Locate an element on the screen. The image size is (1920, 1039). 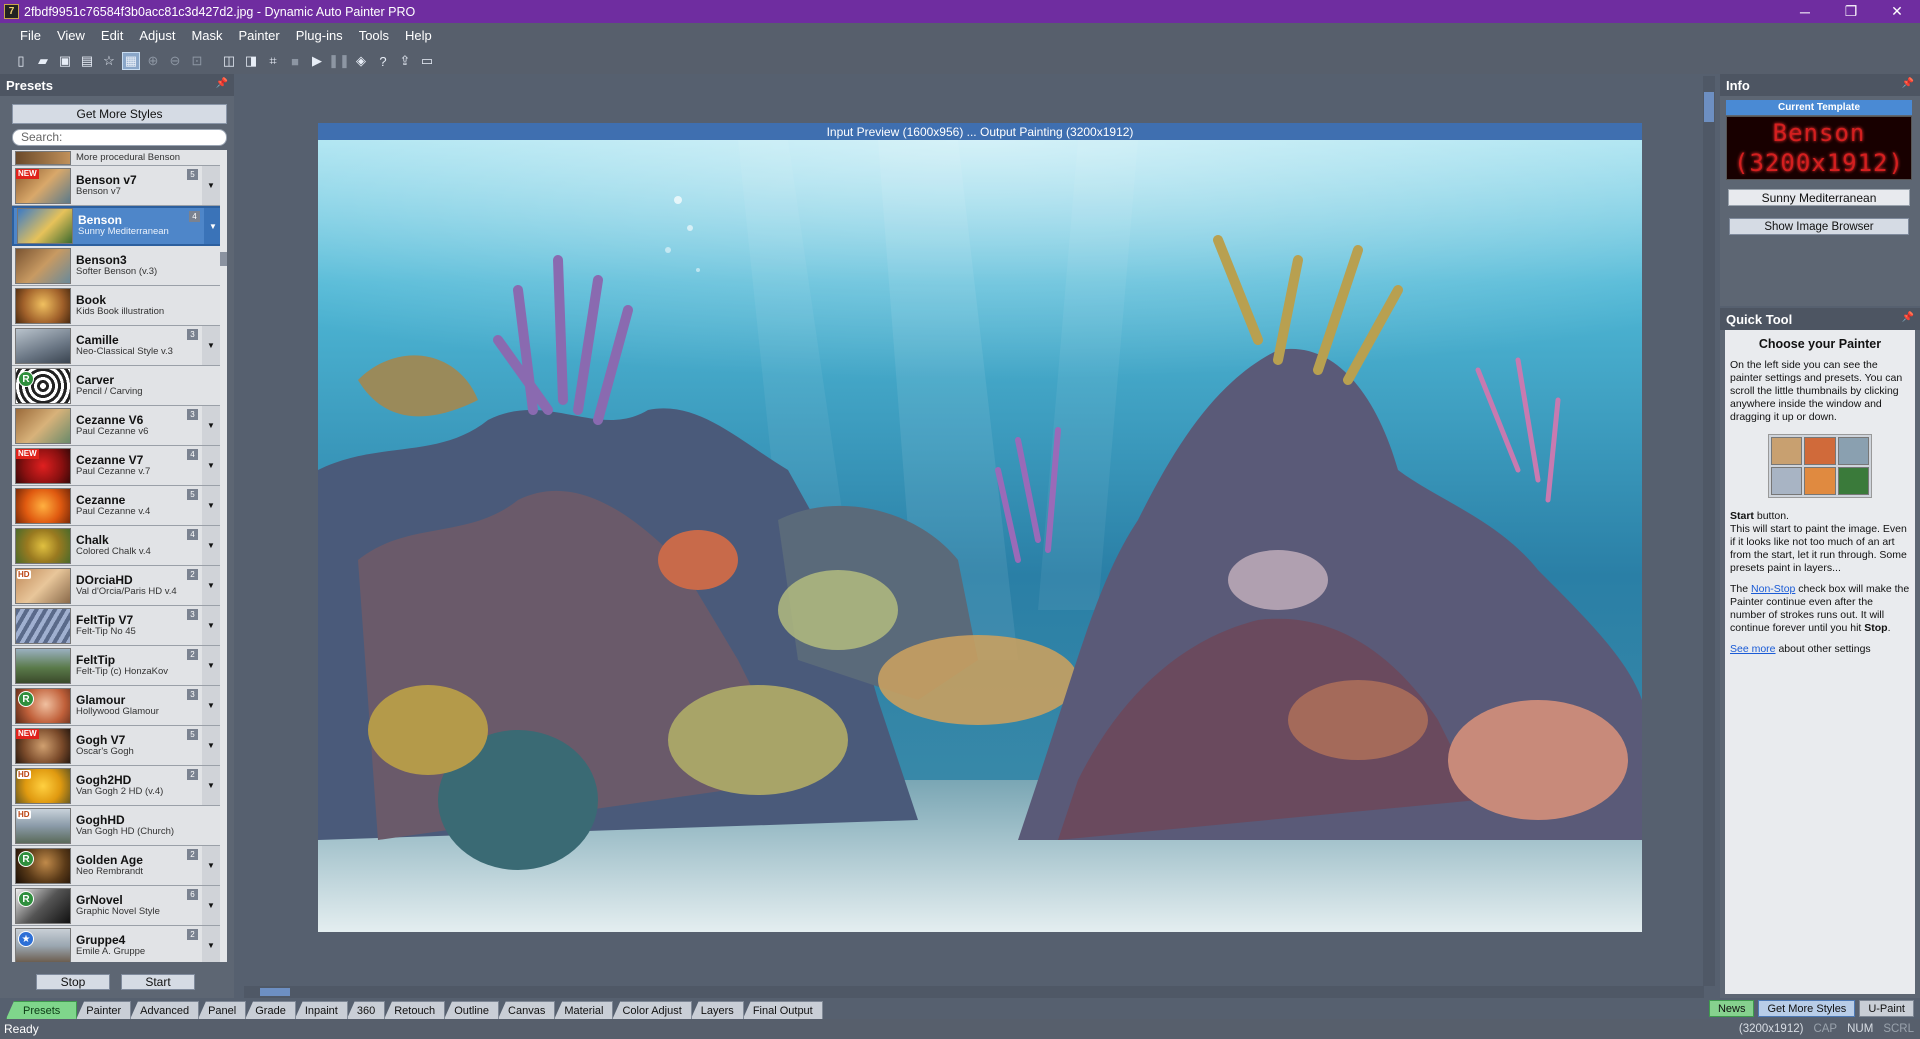
menu-edit: Edit is located at coordinates (112, 35).